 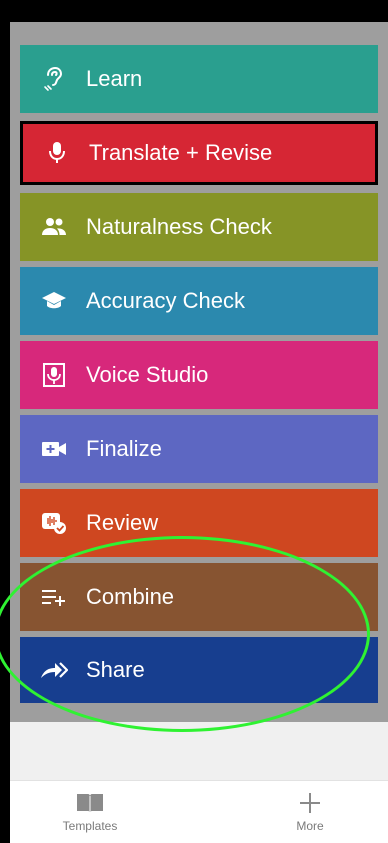 What do you see at coordinates (115, 669) in the screenshot?
I see `step-share-label: Share` at bounding box center [115, 669].